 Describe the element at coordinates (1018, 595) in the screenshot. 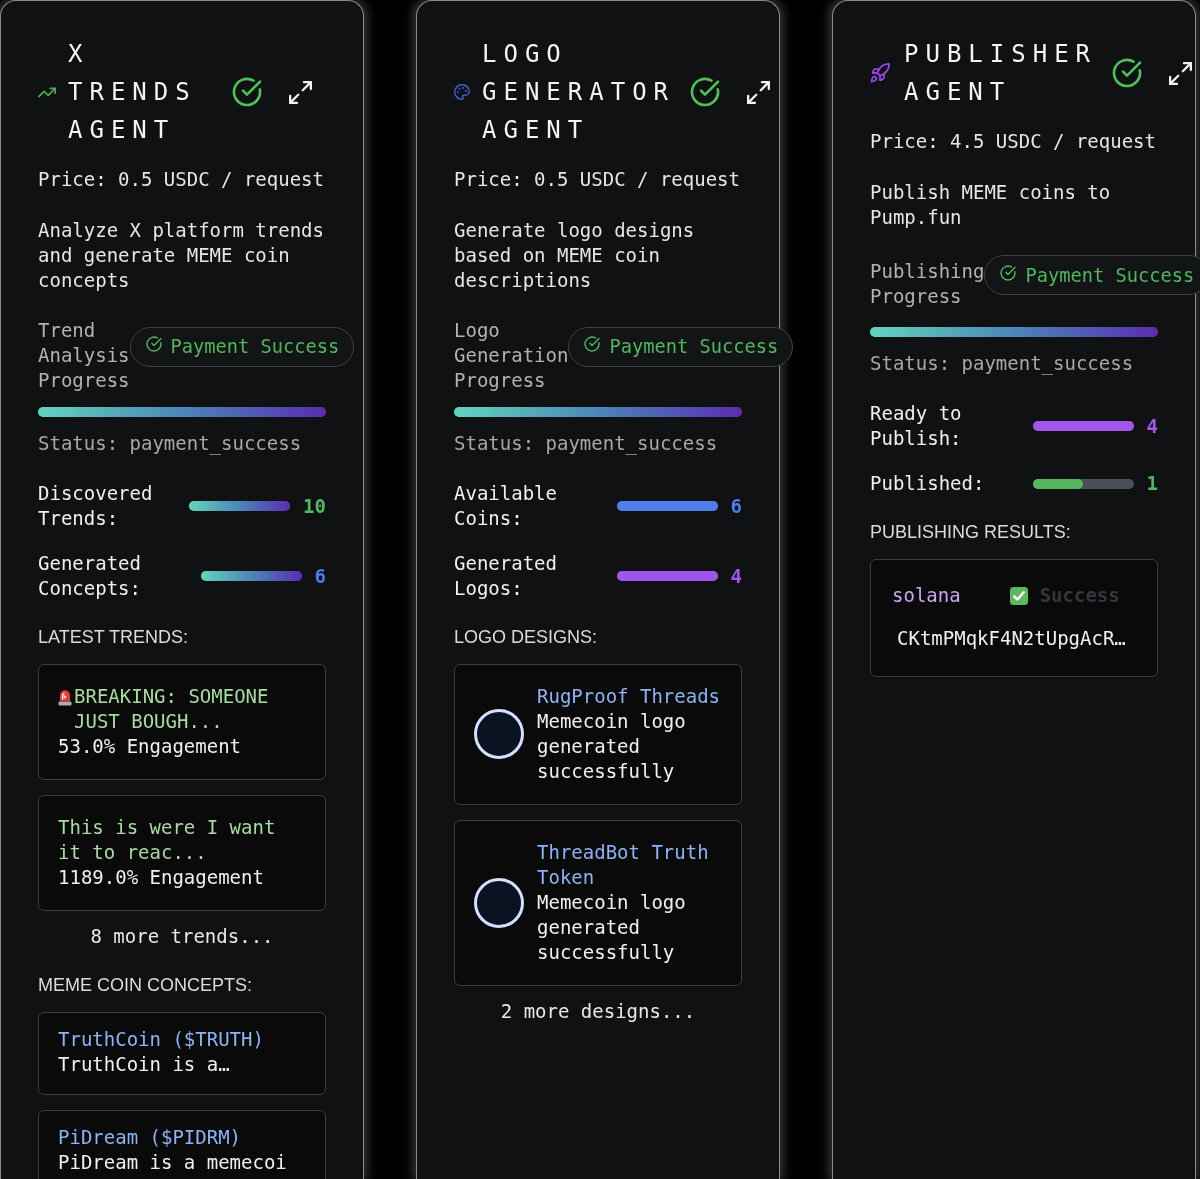

I see `check-square-icon` at that location.